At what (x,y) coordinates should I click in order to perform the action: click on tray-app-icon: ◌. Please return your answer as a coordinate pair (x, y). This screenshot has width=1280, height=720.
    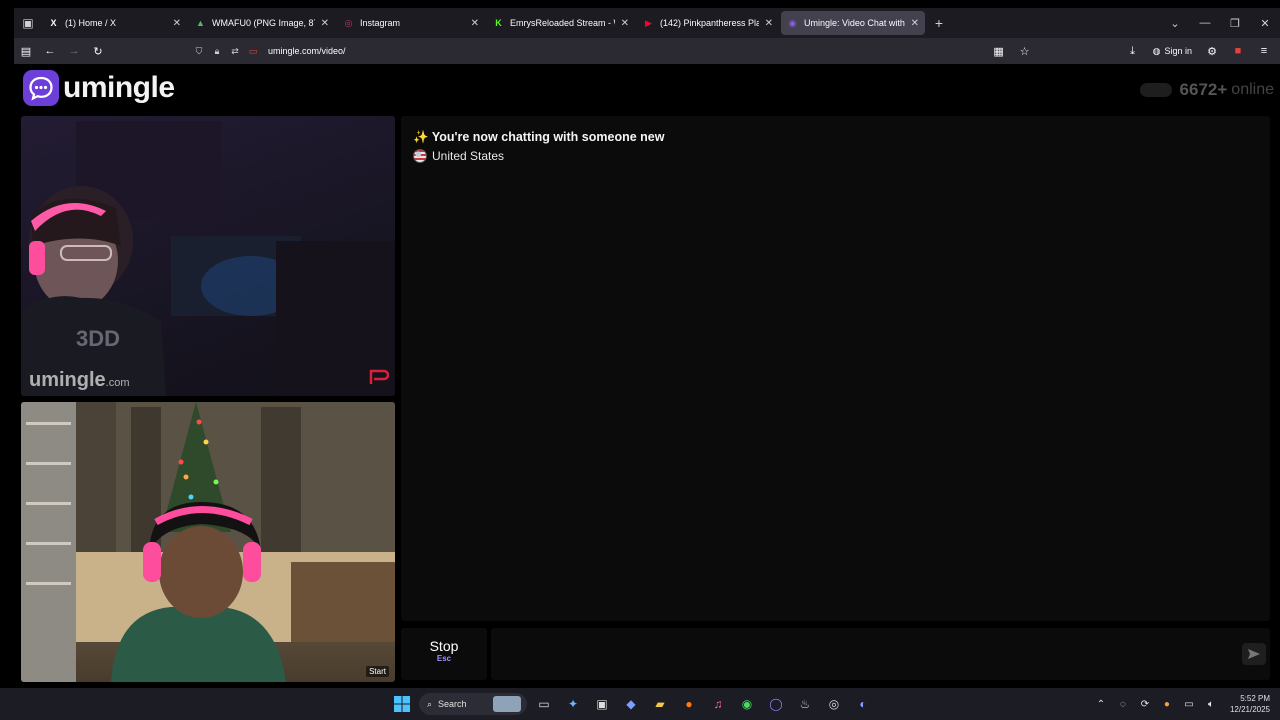
    Looking at the image, I should click on (1123, 704).